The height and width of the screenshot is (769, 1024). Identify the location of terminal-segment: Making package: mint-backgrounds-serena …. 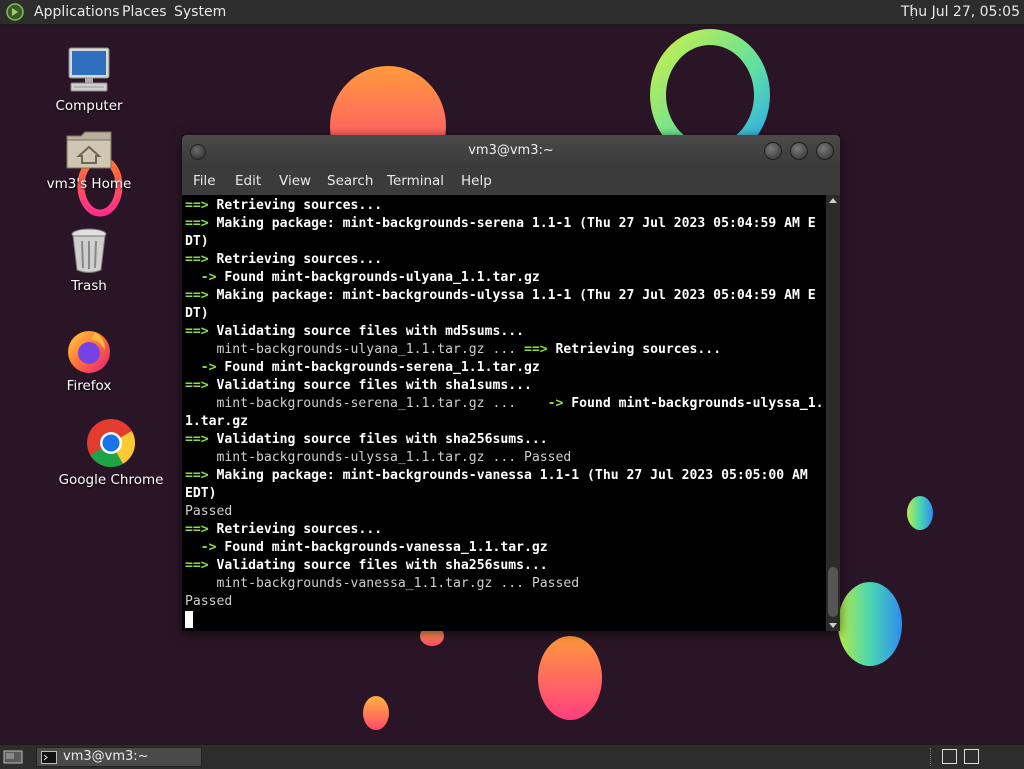
(516, 223).